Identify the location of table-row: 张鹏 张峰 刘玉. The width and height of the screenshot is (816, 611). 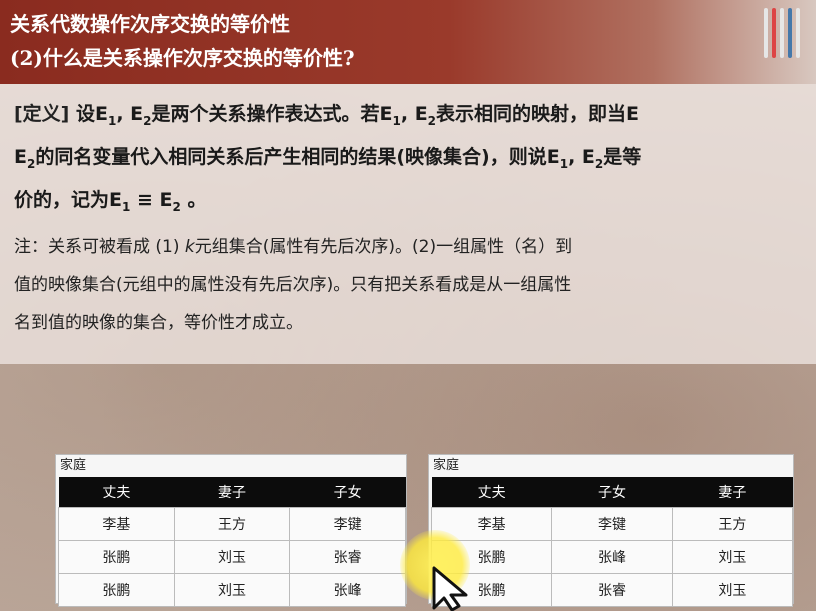
(612, 557).